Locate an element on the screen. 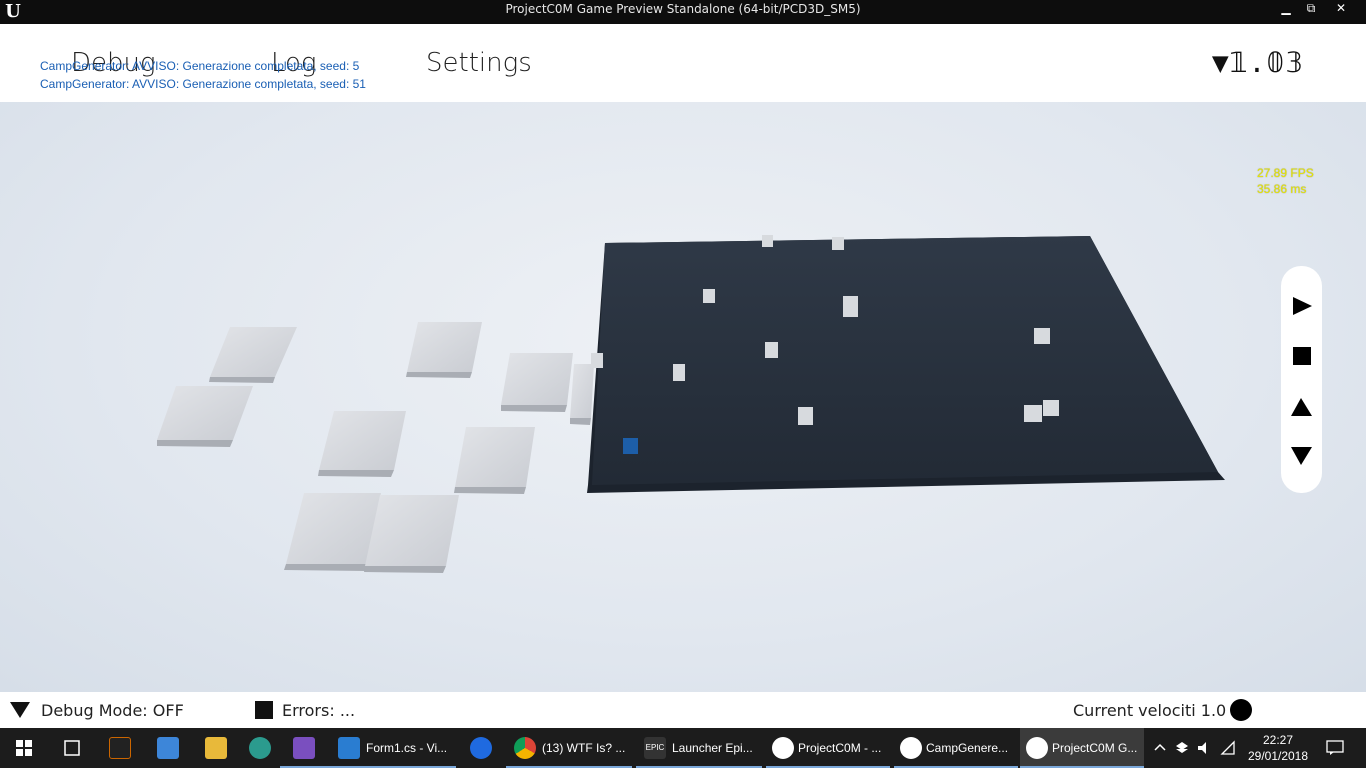 This screenshot has height=768, width=1366. clock-date: 29/01/2018 is located at coordinates (1278, 756).